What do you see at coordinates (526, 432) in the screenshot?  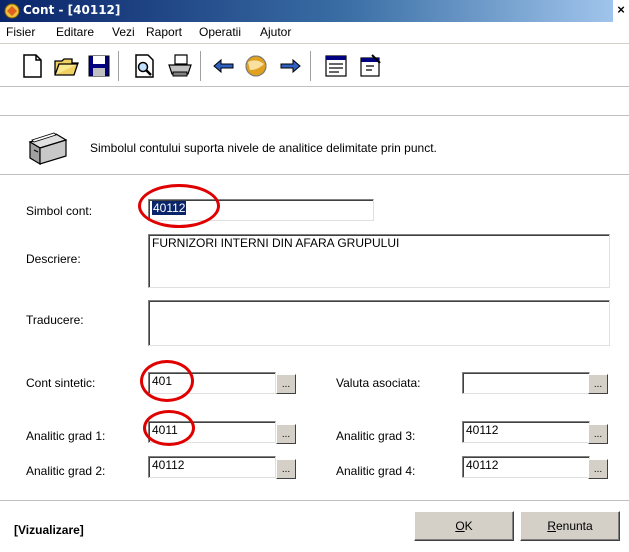 I see `analitic-grad3-input: 40112` at bounding box center [526, 432].